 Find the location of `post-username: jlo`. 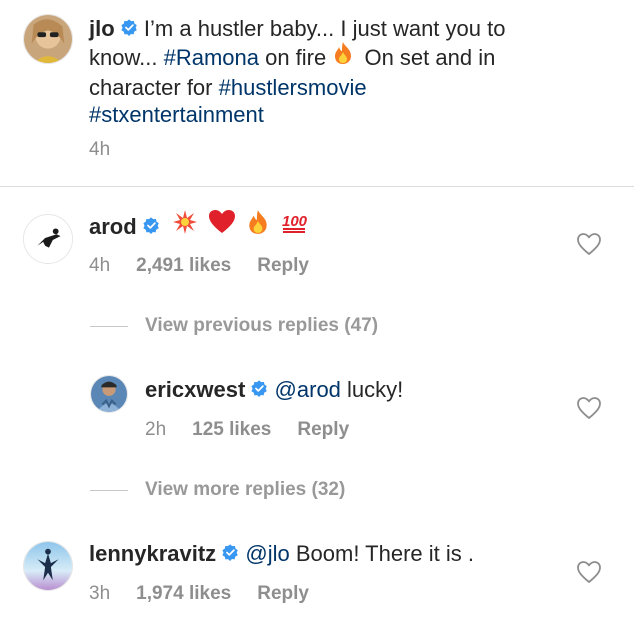

post-username: jlo is located at coordinates (102, 28).